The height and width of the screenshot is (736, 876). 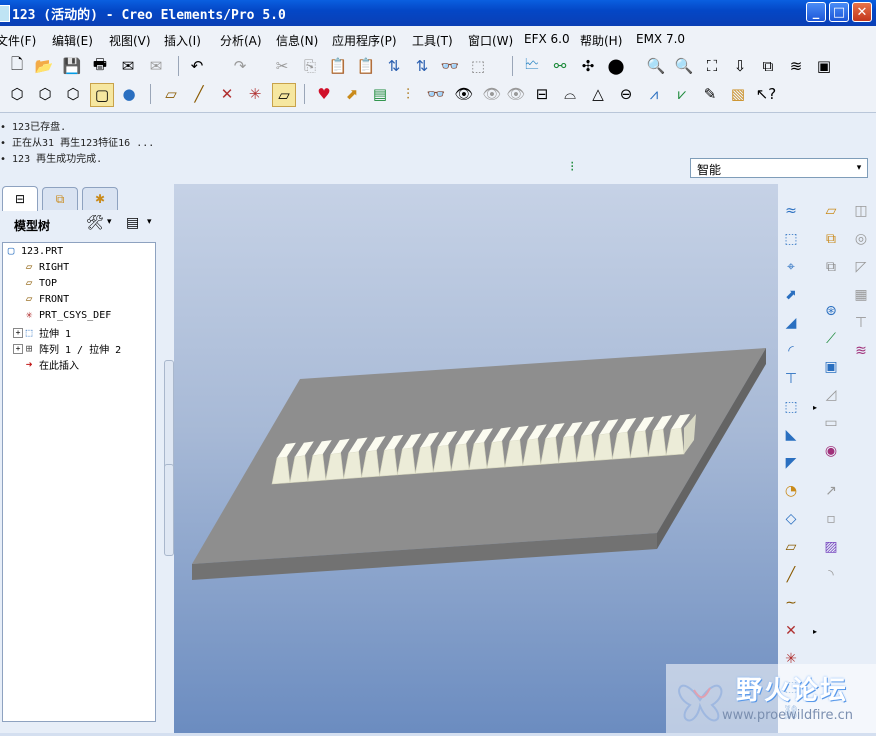 I want to click on selection-box-icon: ⬚, so click(x=478, y=66).